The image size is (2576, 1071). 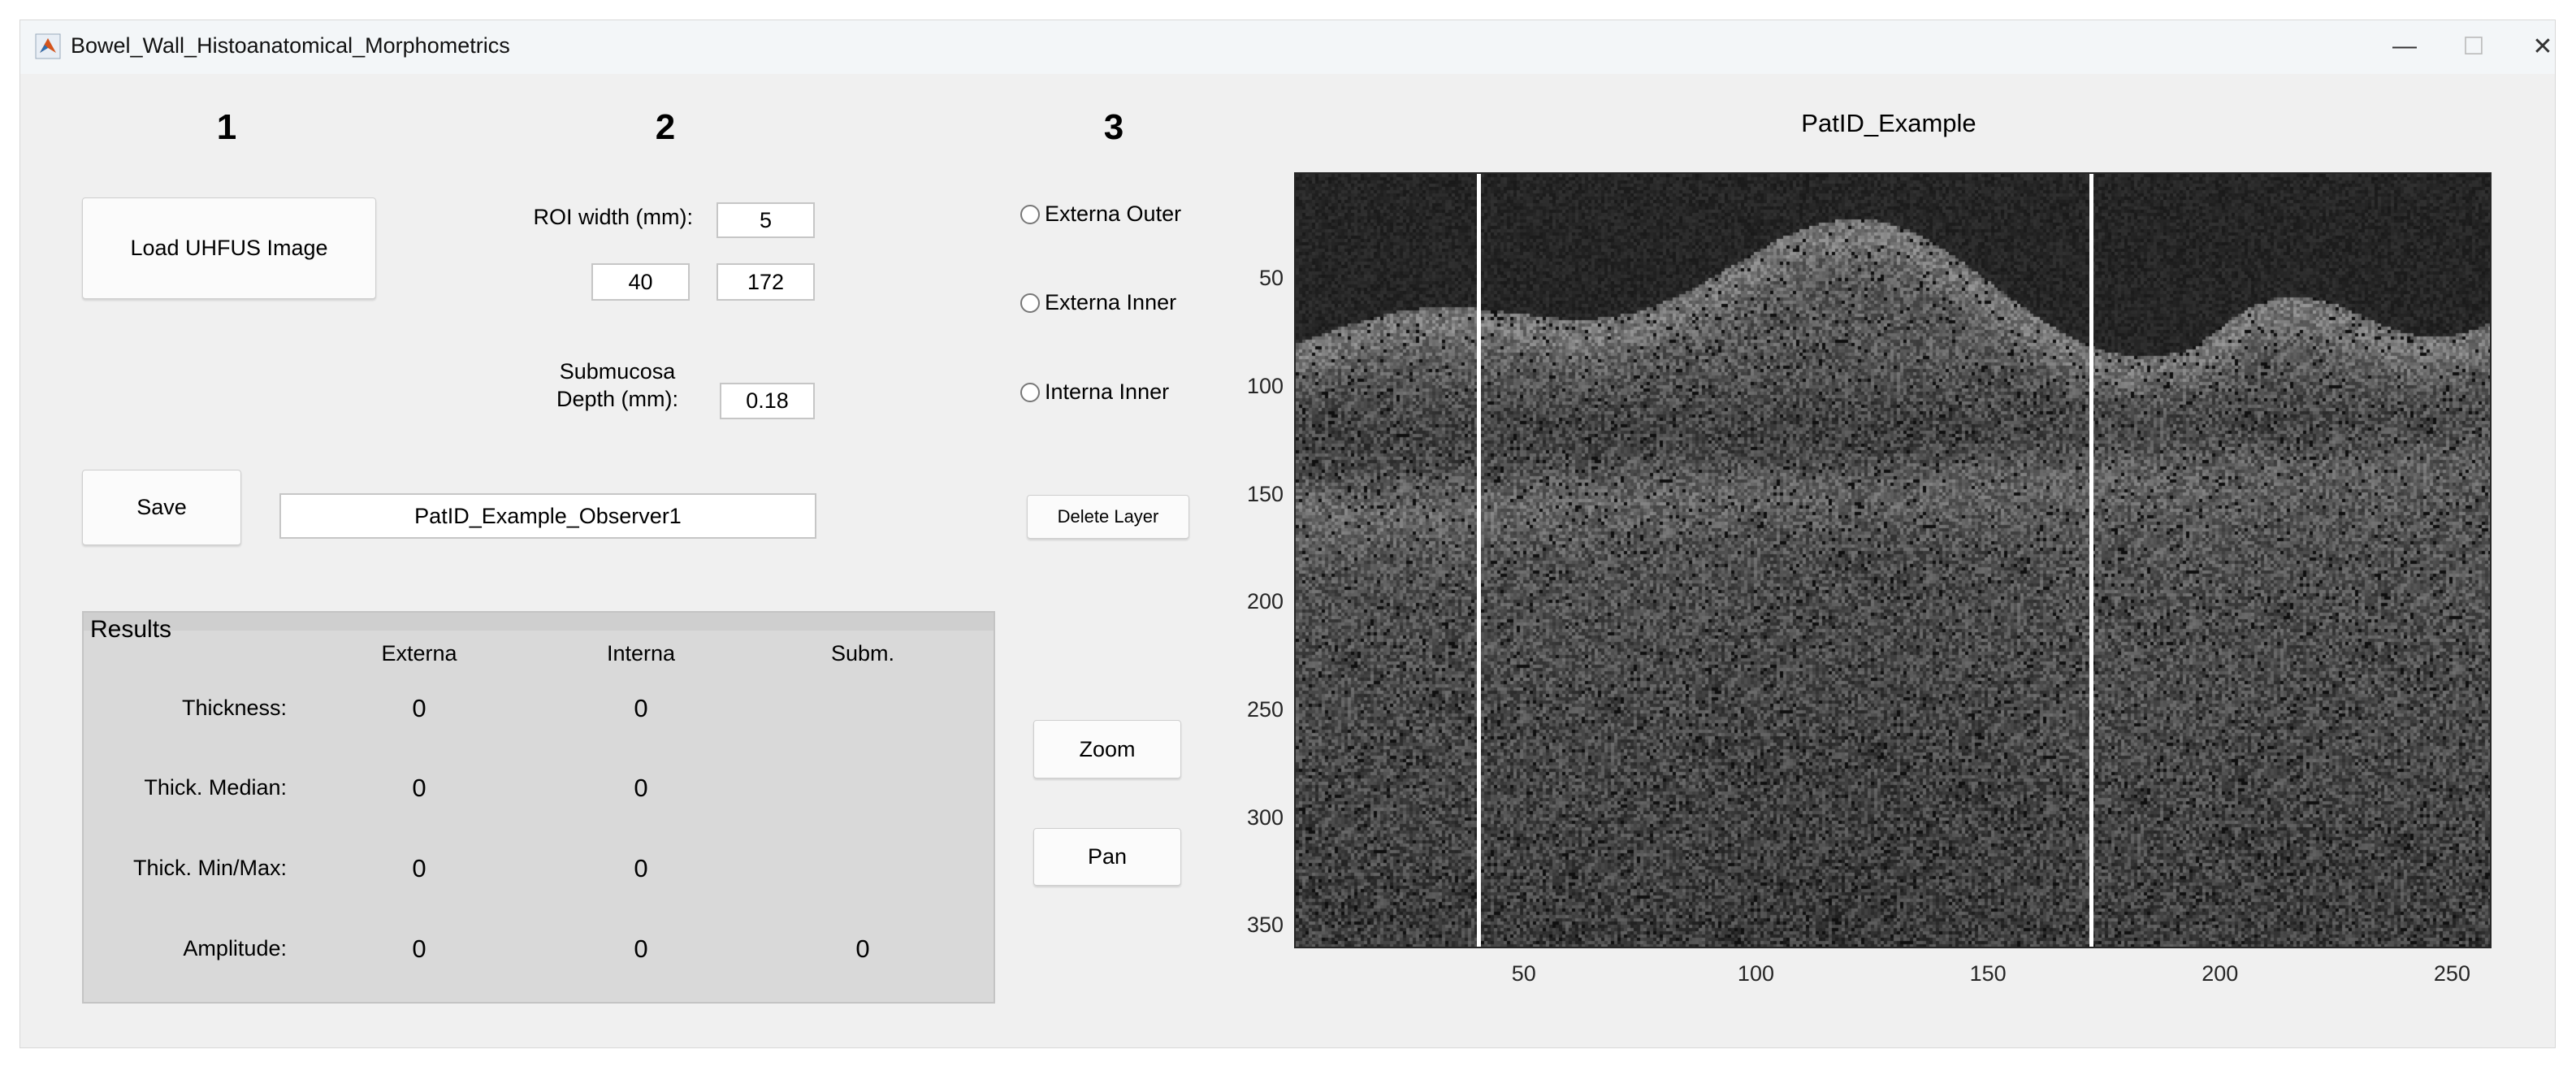 I want to click on result-row-label: Thickness:, so click(x=234, y=708).